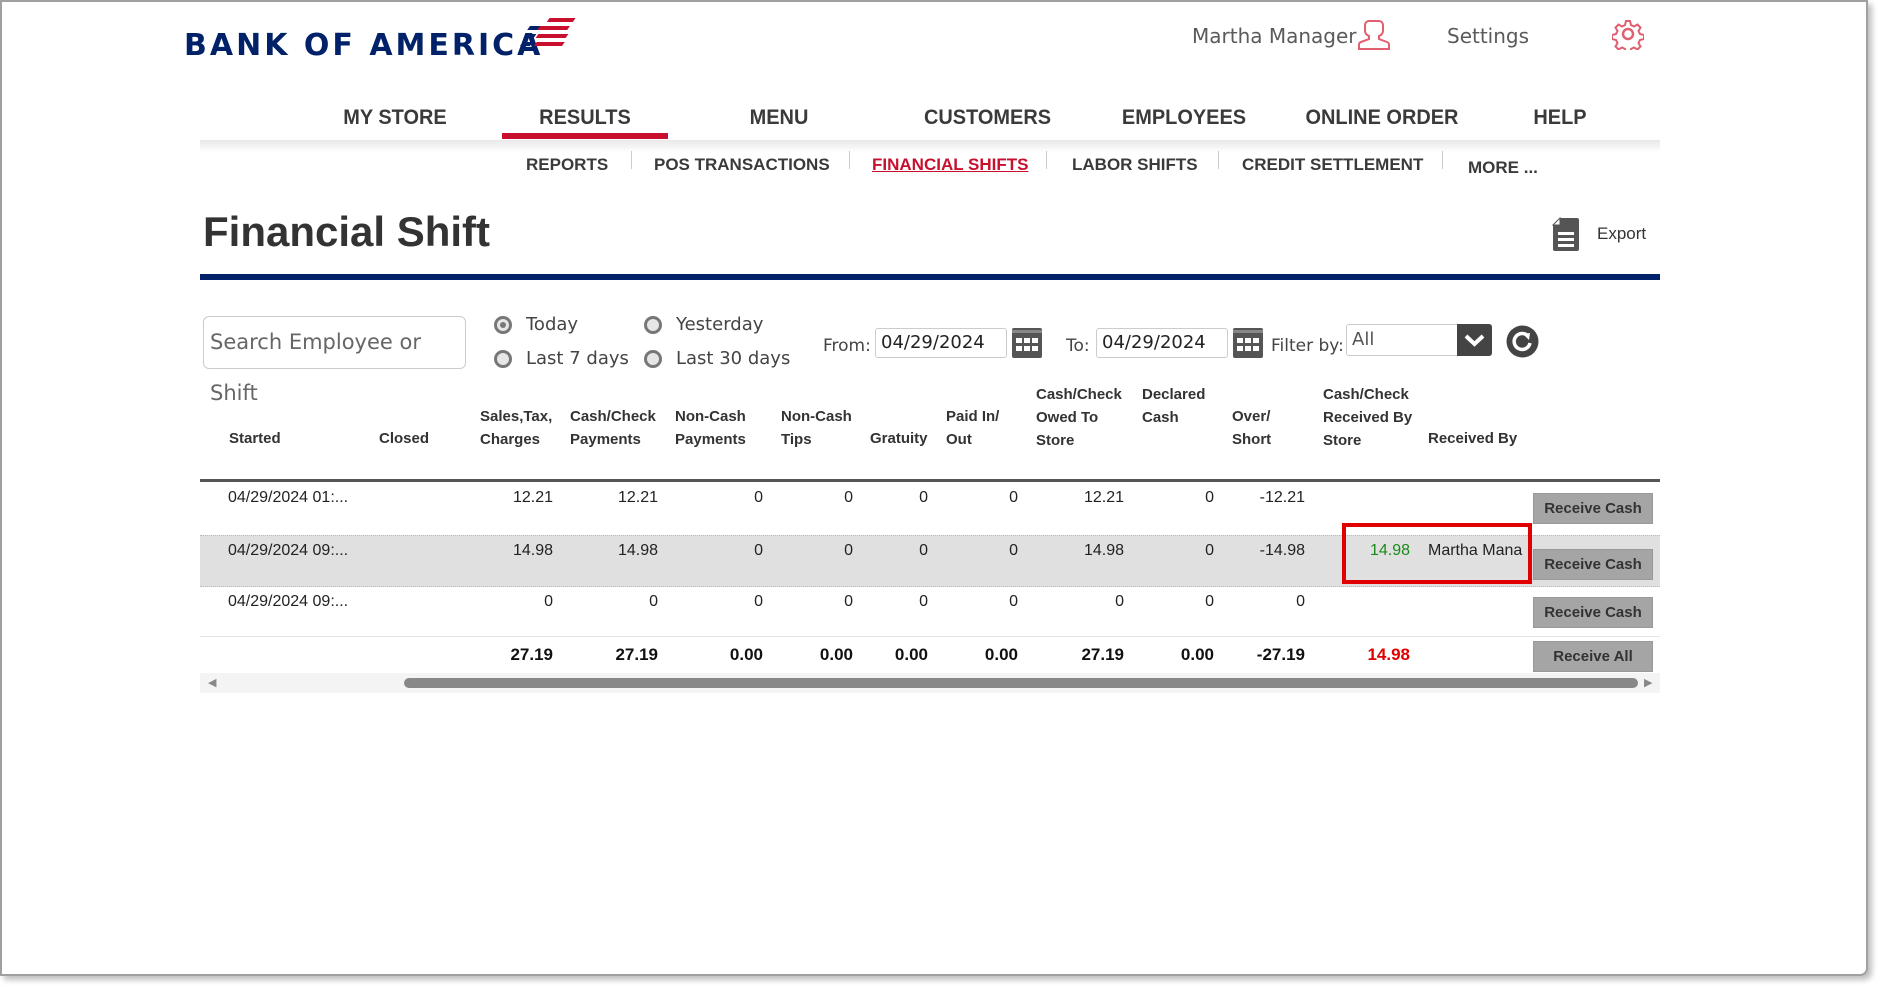  Describe the element at coordinates (636, 654) in the screenshot. I see `total-cashpay: 27.19` at that location.